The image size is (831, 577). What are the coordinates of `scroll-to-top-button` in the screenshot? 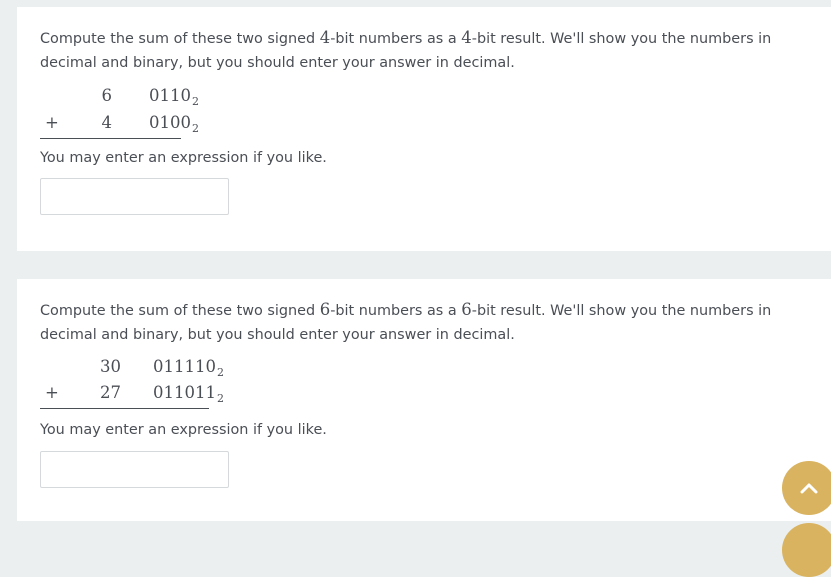 It's located at (806, 488).